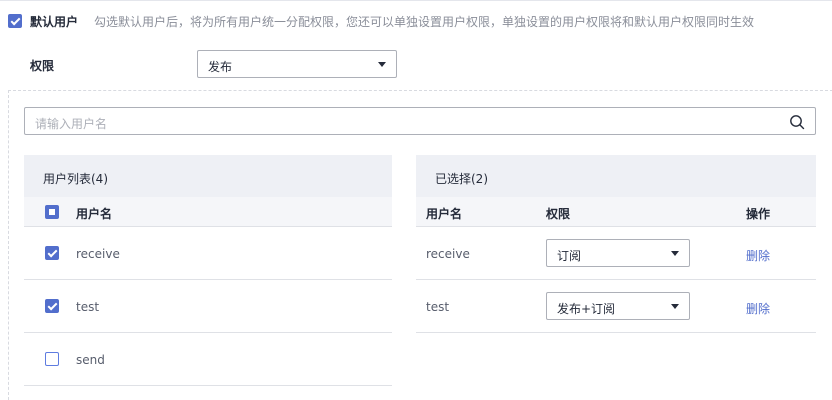 The width and height of the screenshot is (832, 400). I want to click on top-divider, so click(416, 0).